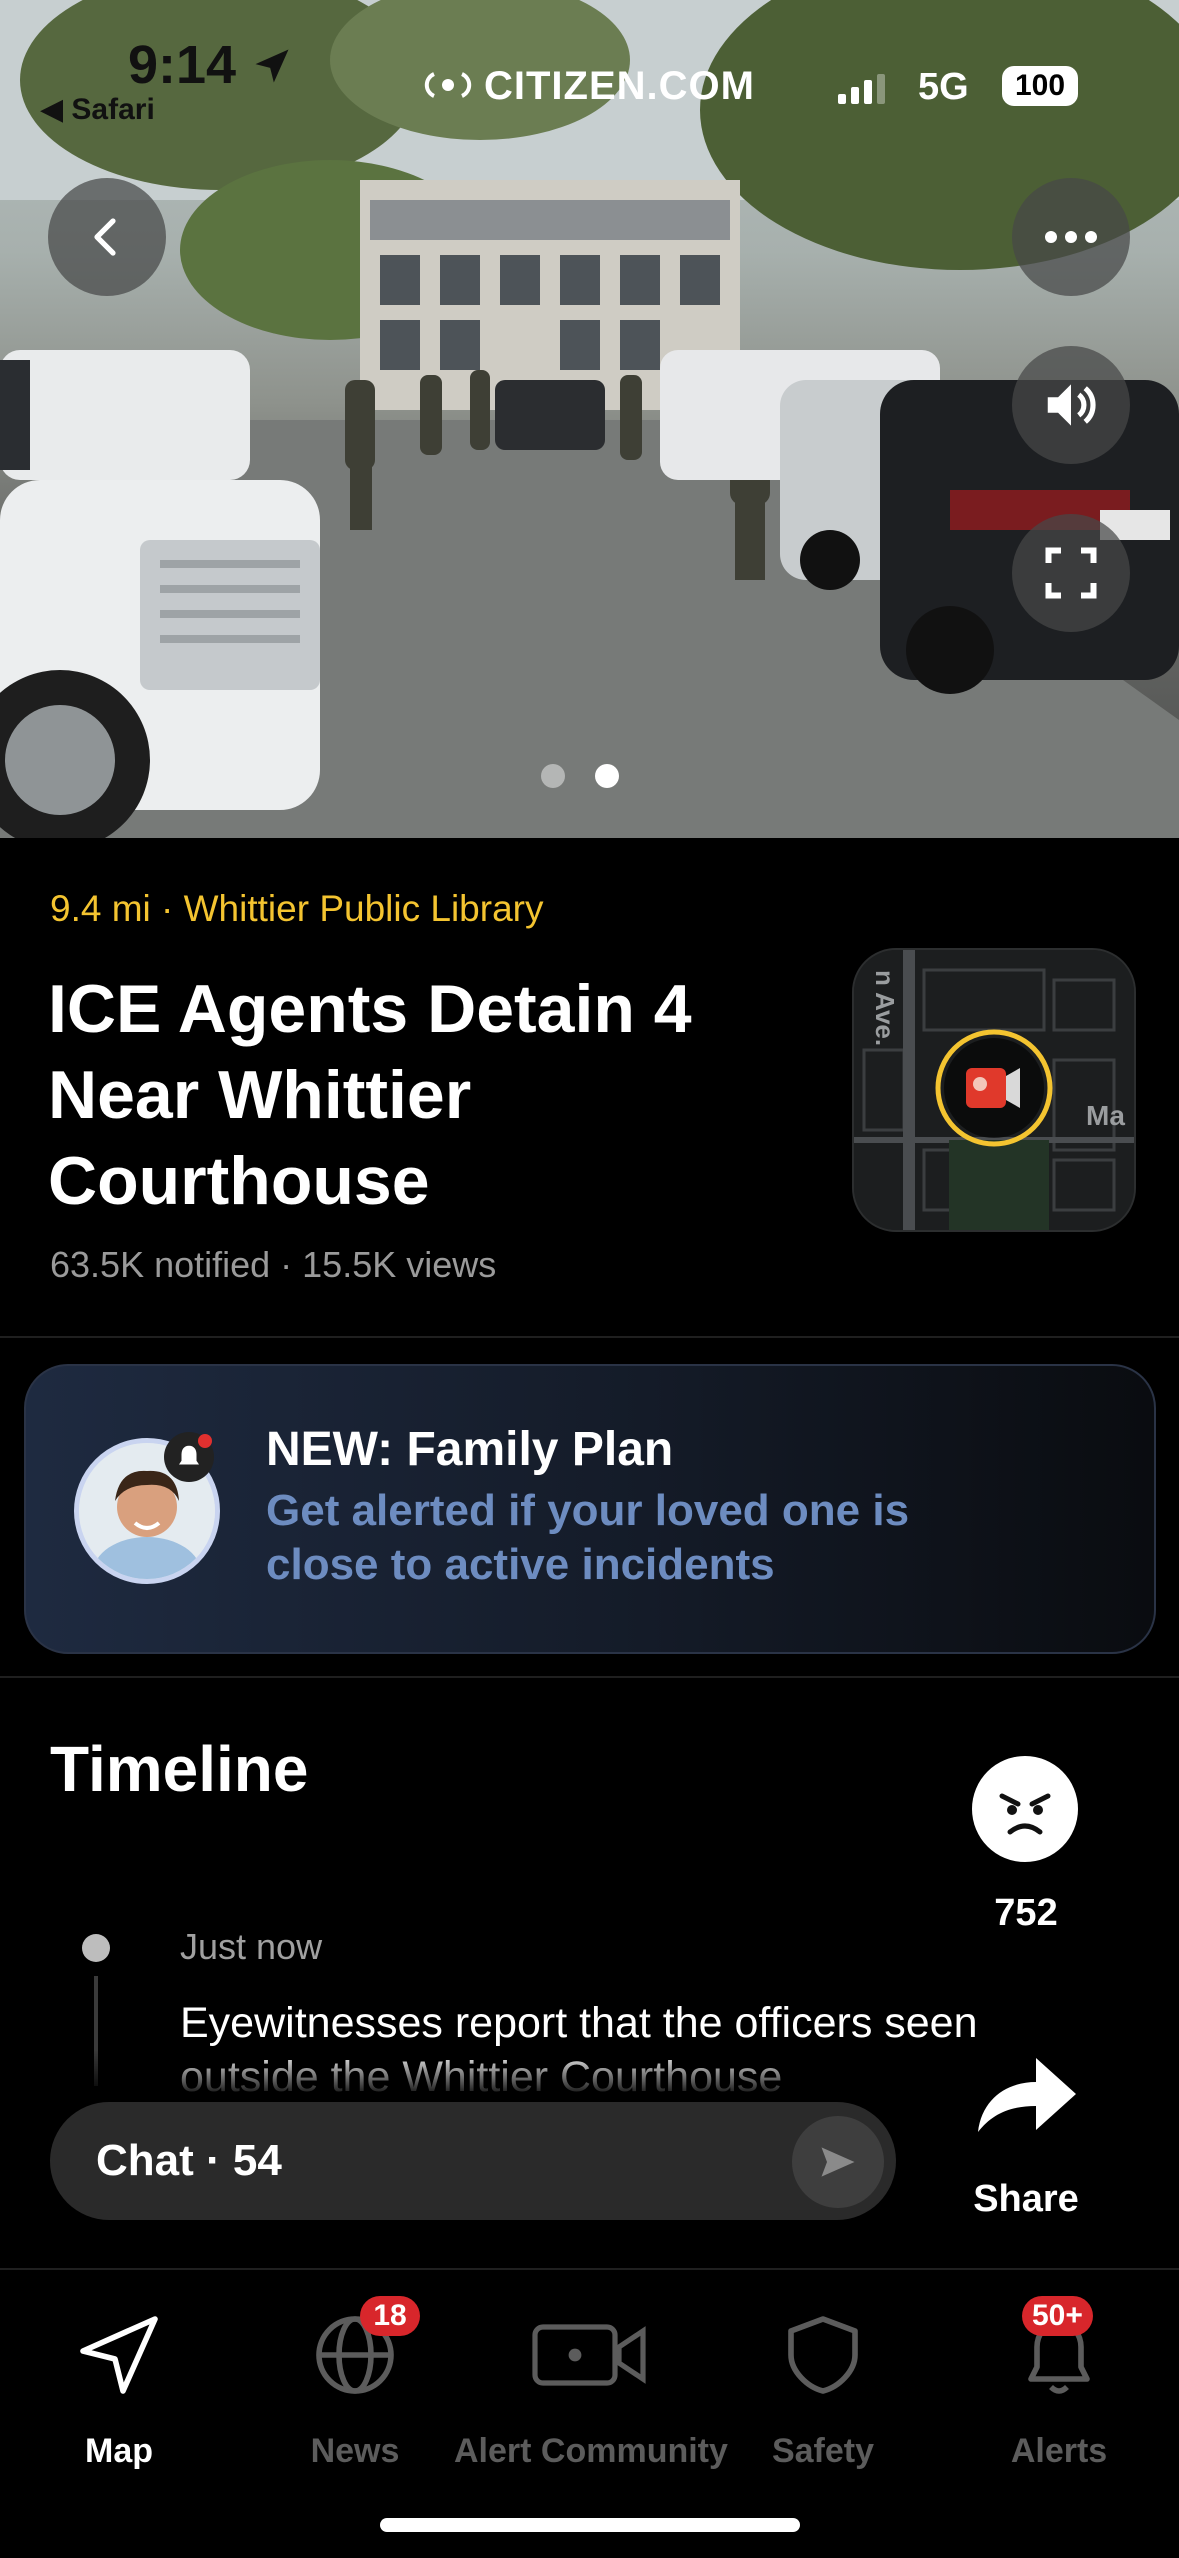  I want to click on avatar-alert-badge, so click(189, 1457).